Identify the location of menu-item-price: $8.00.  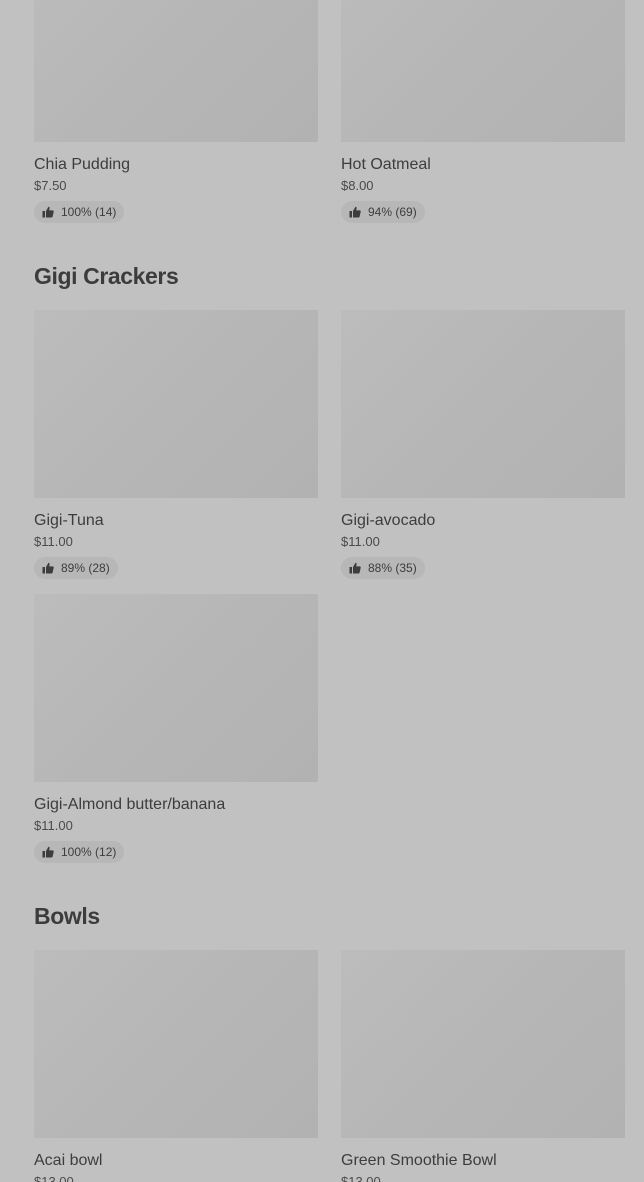
(357, 185).